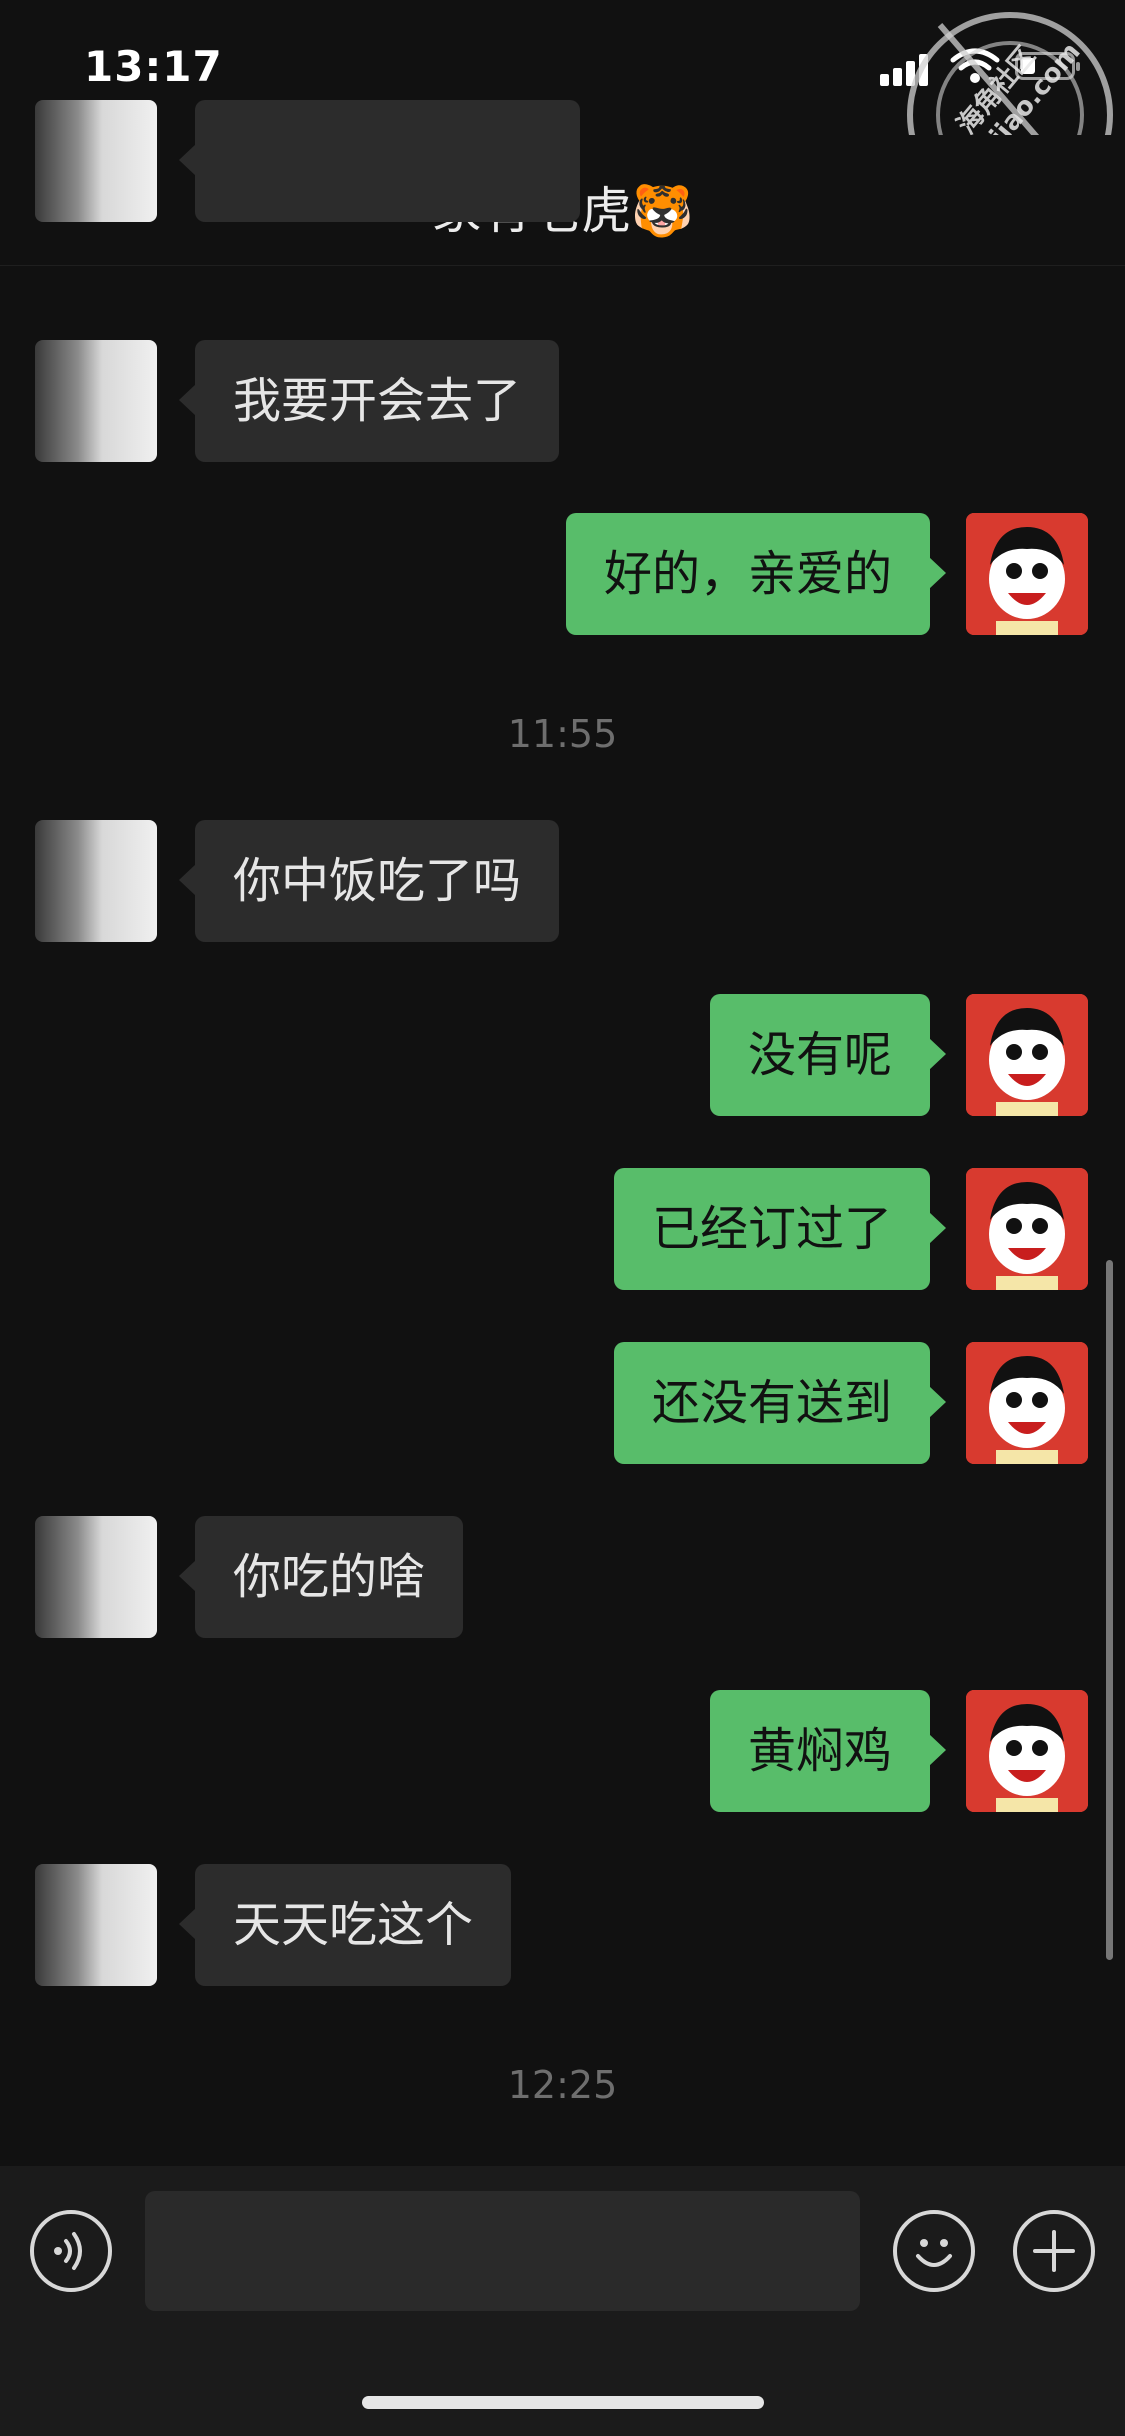 This screenshot has width=1125, height=2436. What do you see at coordinates (780, 1229) in the screenshot?
I see `message-bubble: 已经订过了` at bounding box center [780, 1229].